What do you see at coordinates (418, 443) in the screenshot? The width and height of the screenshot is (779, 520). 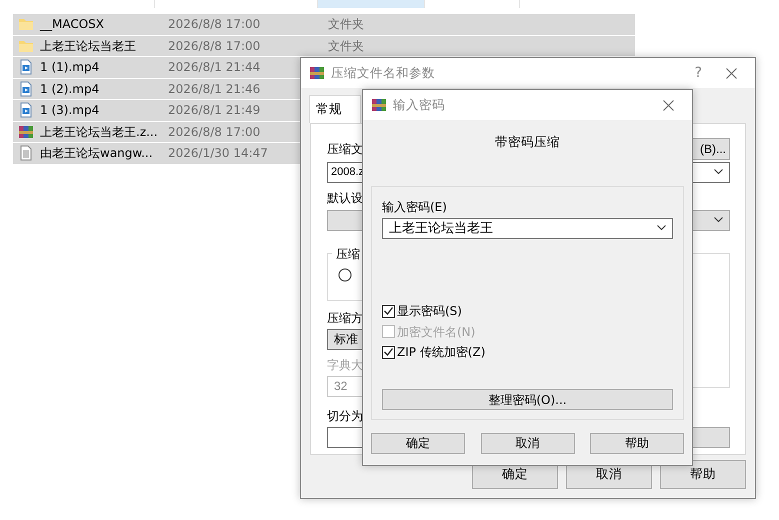 I see `dialog-button: 确定` at bounding box center [418, 443].